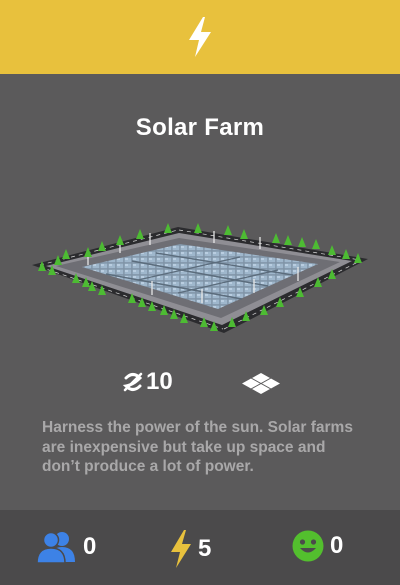 This screenshot has height=585, width=400. I want to click on happiness-value: 0, so click(337, 545).